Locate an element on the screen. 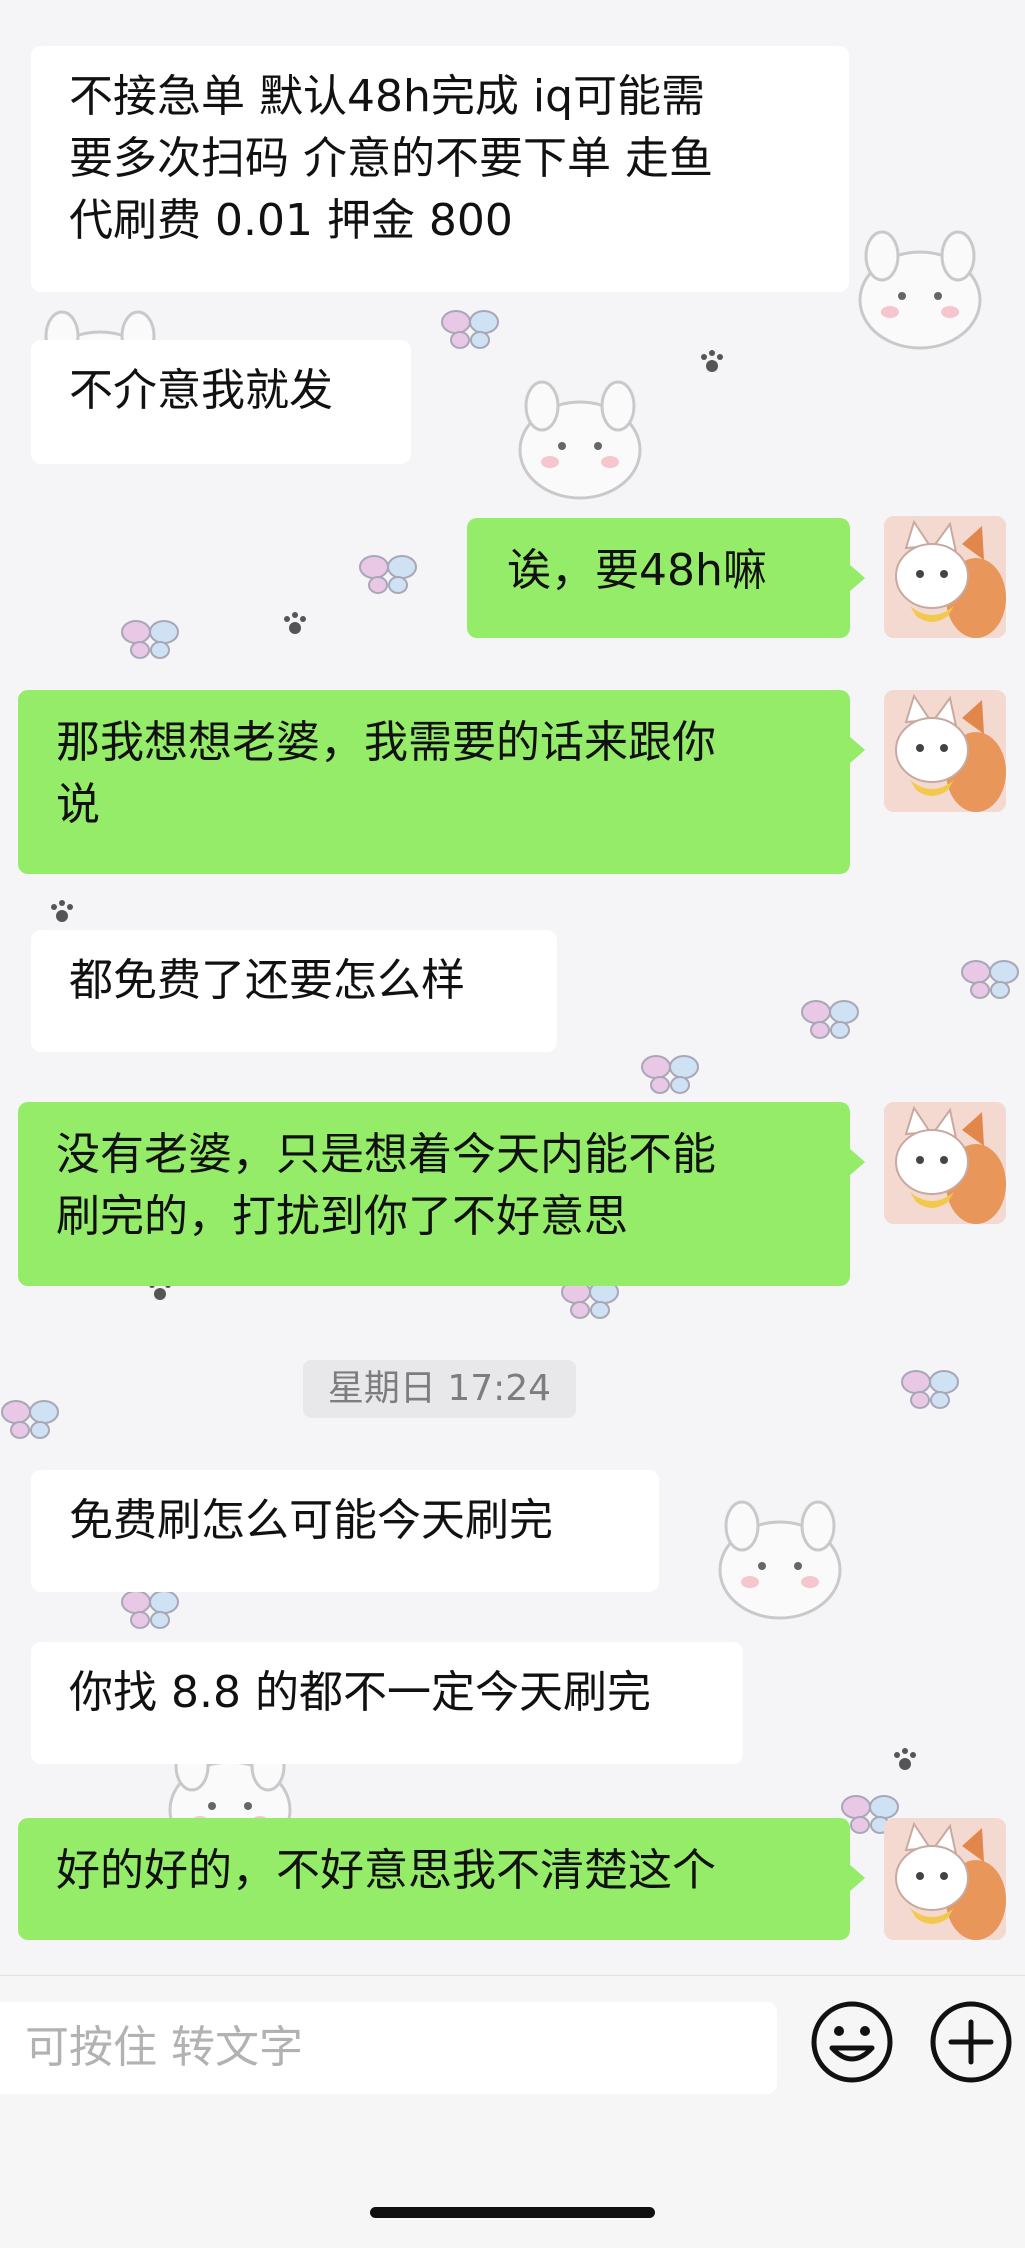 The width and height of the screenshot is (1025, 2248). outgoing-message-bubble: 没有老婆，只是想着今天内能不能 刷完的，打扰到你了不好意思 is located at coordinates (434, 1194).